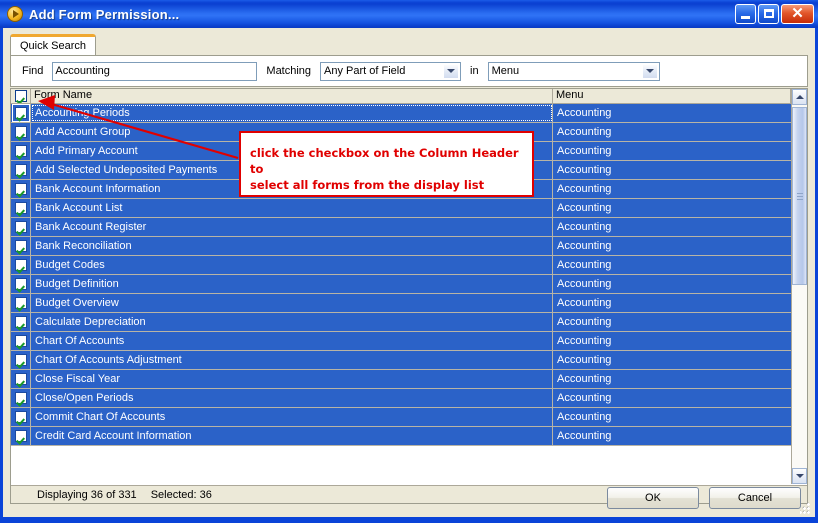 Image resolution: width=818 pixels, height=523 pixels. I want to click on table-row: Close/Open Periods Accounting, so click(409, 398).